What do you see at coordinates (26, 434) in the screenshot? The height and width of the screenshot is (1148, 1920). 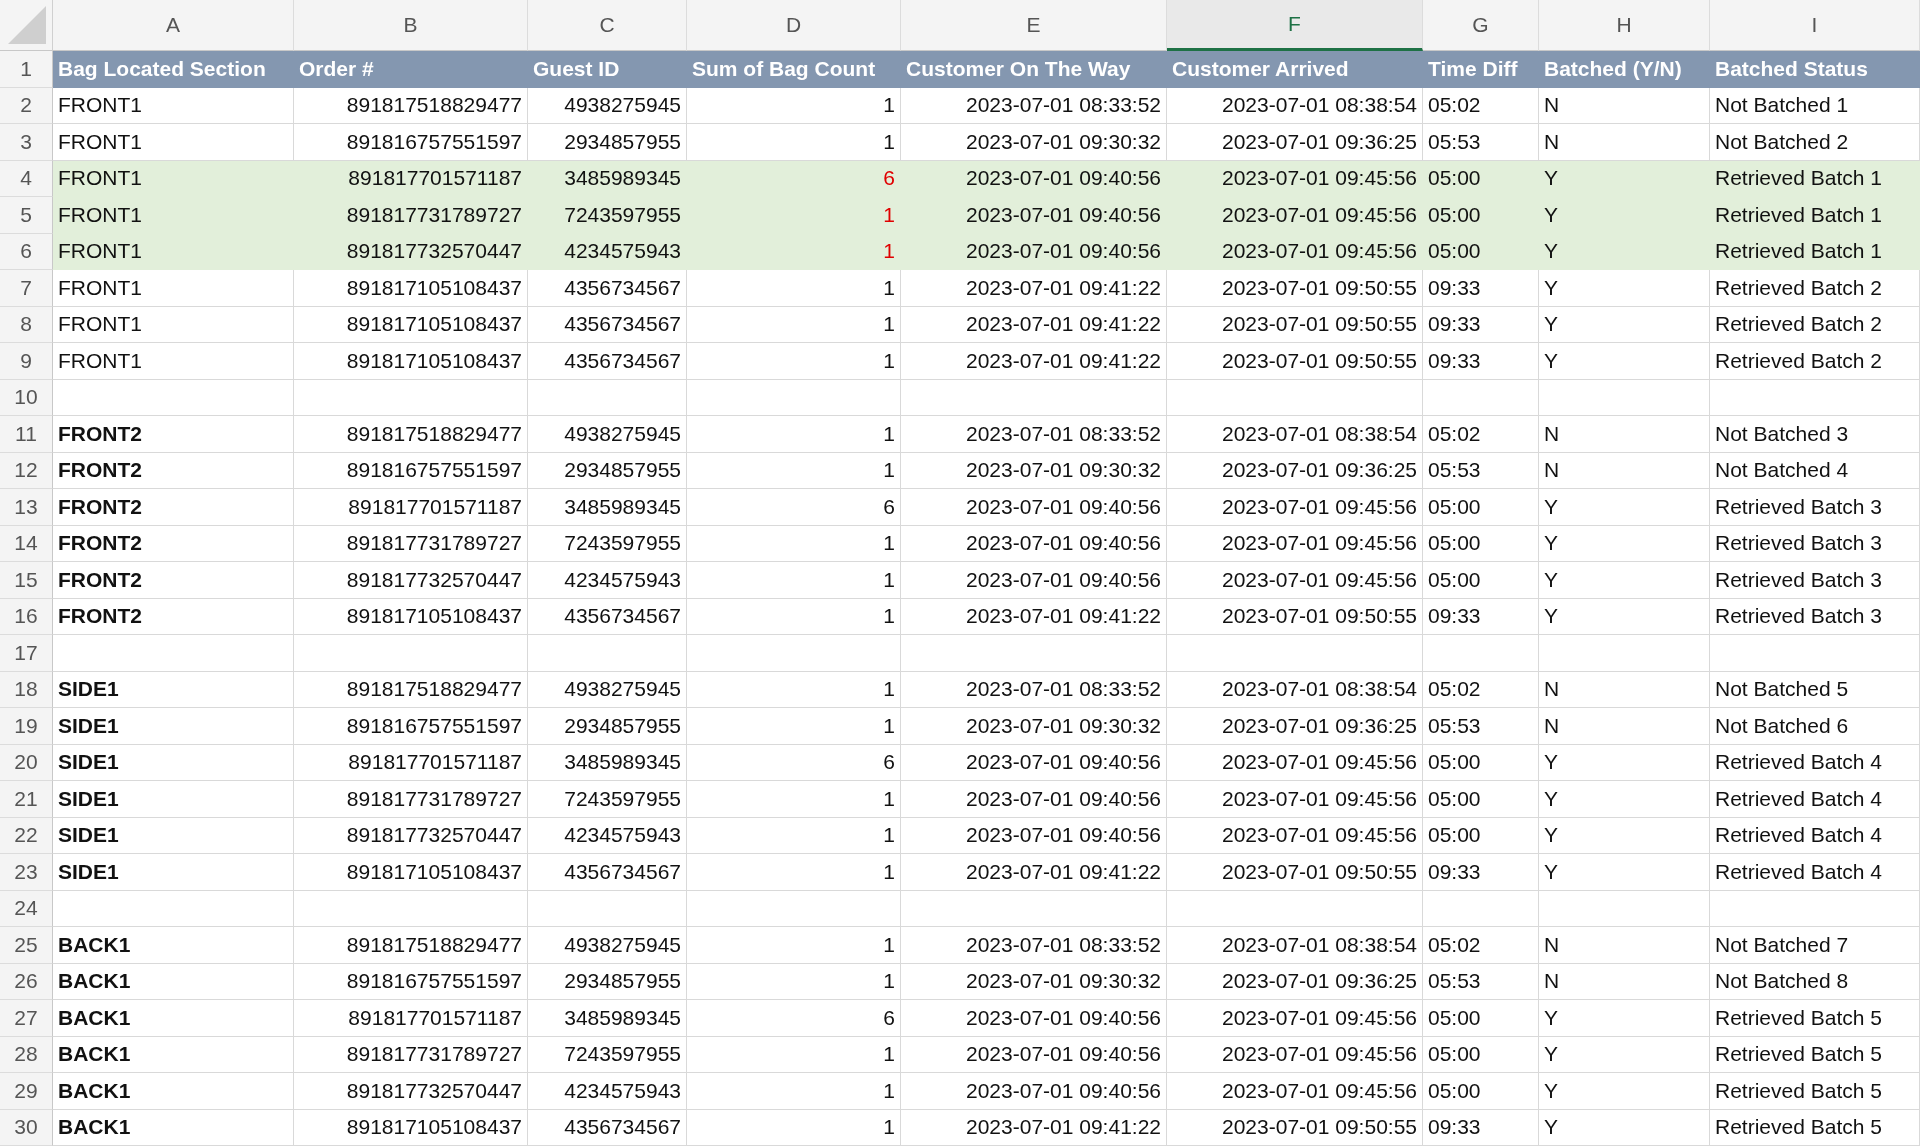 I see `row-number: 11` at bounding box center [26, 434].